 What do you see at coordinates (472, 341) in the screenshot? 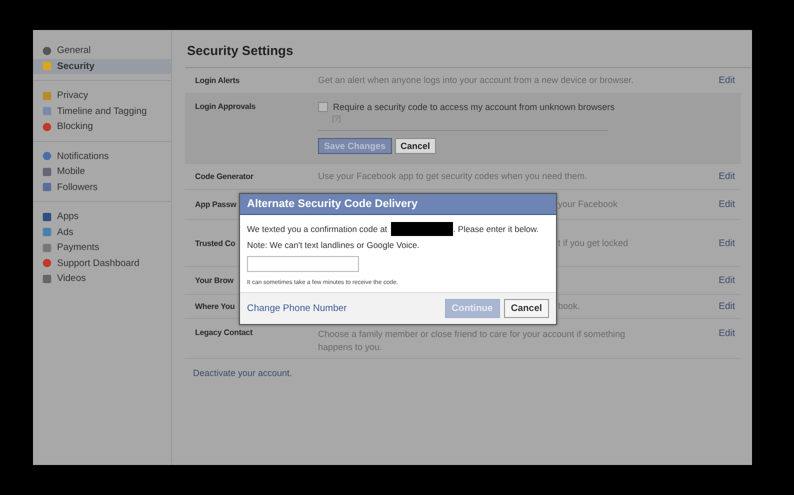
I see `setting-description: Choose a family member or close friend to care for your account if something happens to you.` at bounding box center [472, 341].